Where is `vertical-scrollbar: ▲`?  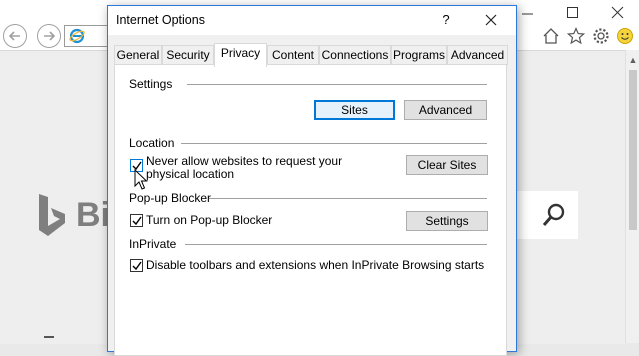
vertical-scrollbar: ▲ is located at coordinates (632, 196).